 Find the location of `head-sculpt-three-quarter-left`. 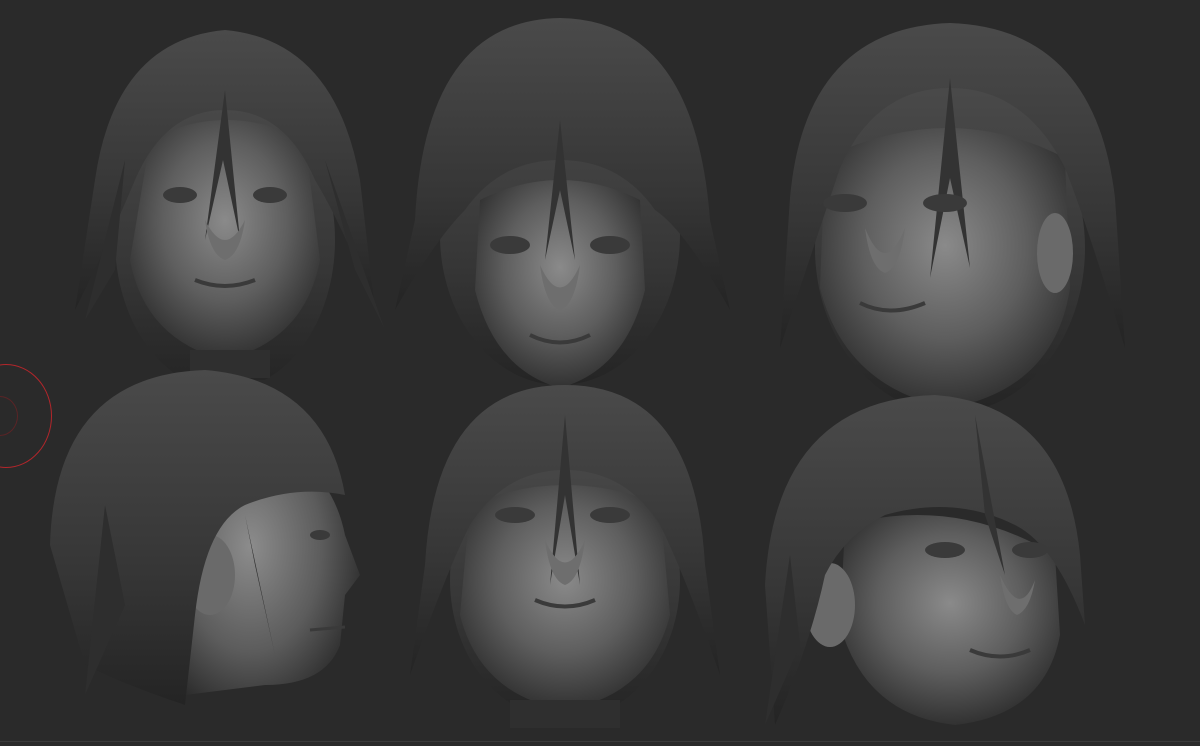

head-sculpt-three-quarter-left is located at coordinates (925, 565).